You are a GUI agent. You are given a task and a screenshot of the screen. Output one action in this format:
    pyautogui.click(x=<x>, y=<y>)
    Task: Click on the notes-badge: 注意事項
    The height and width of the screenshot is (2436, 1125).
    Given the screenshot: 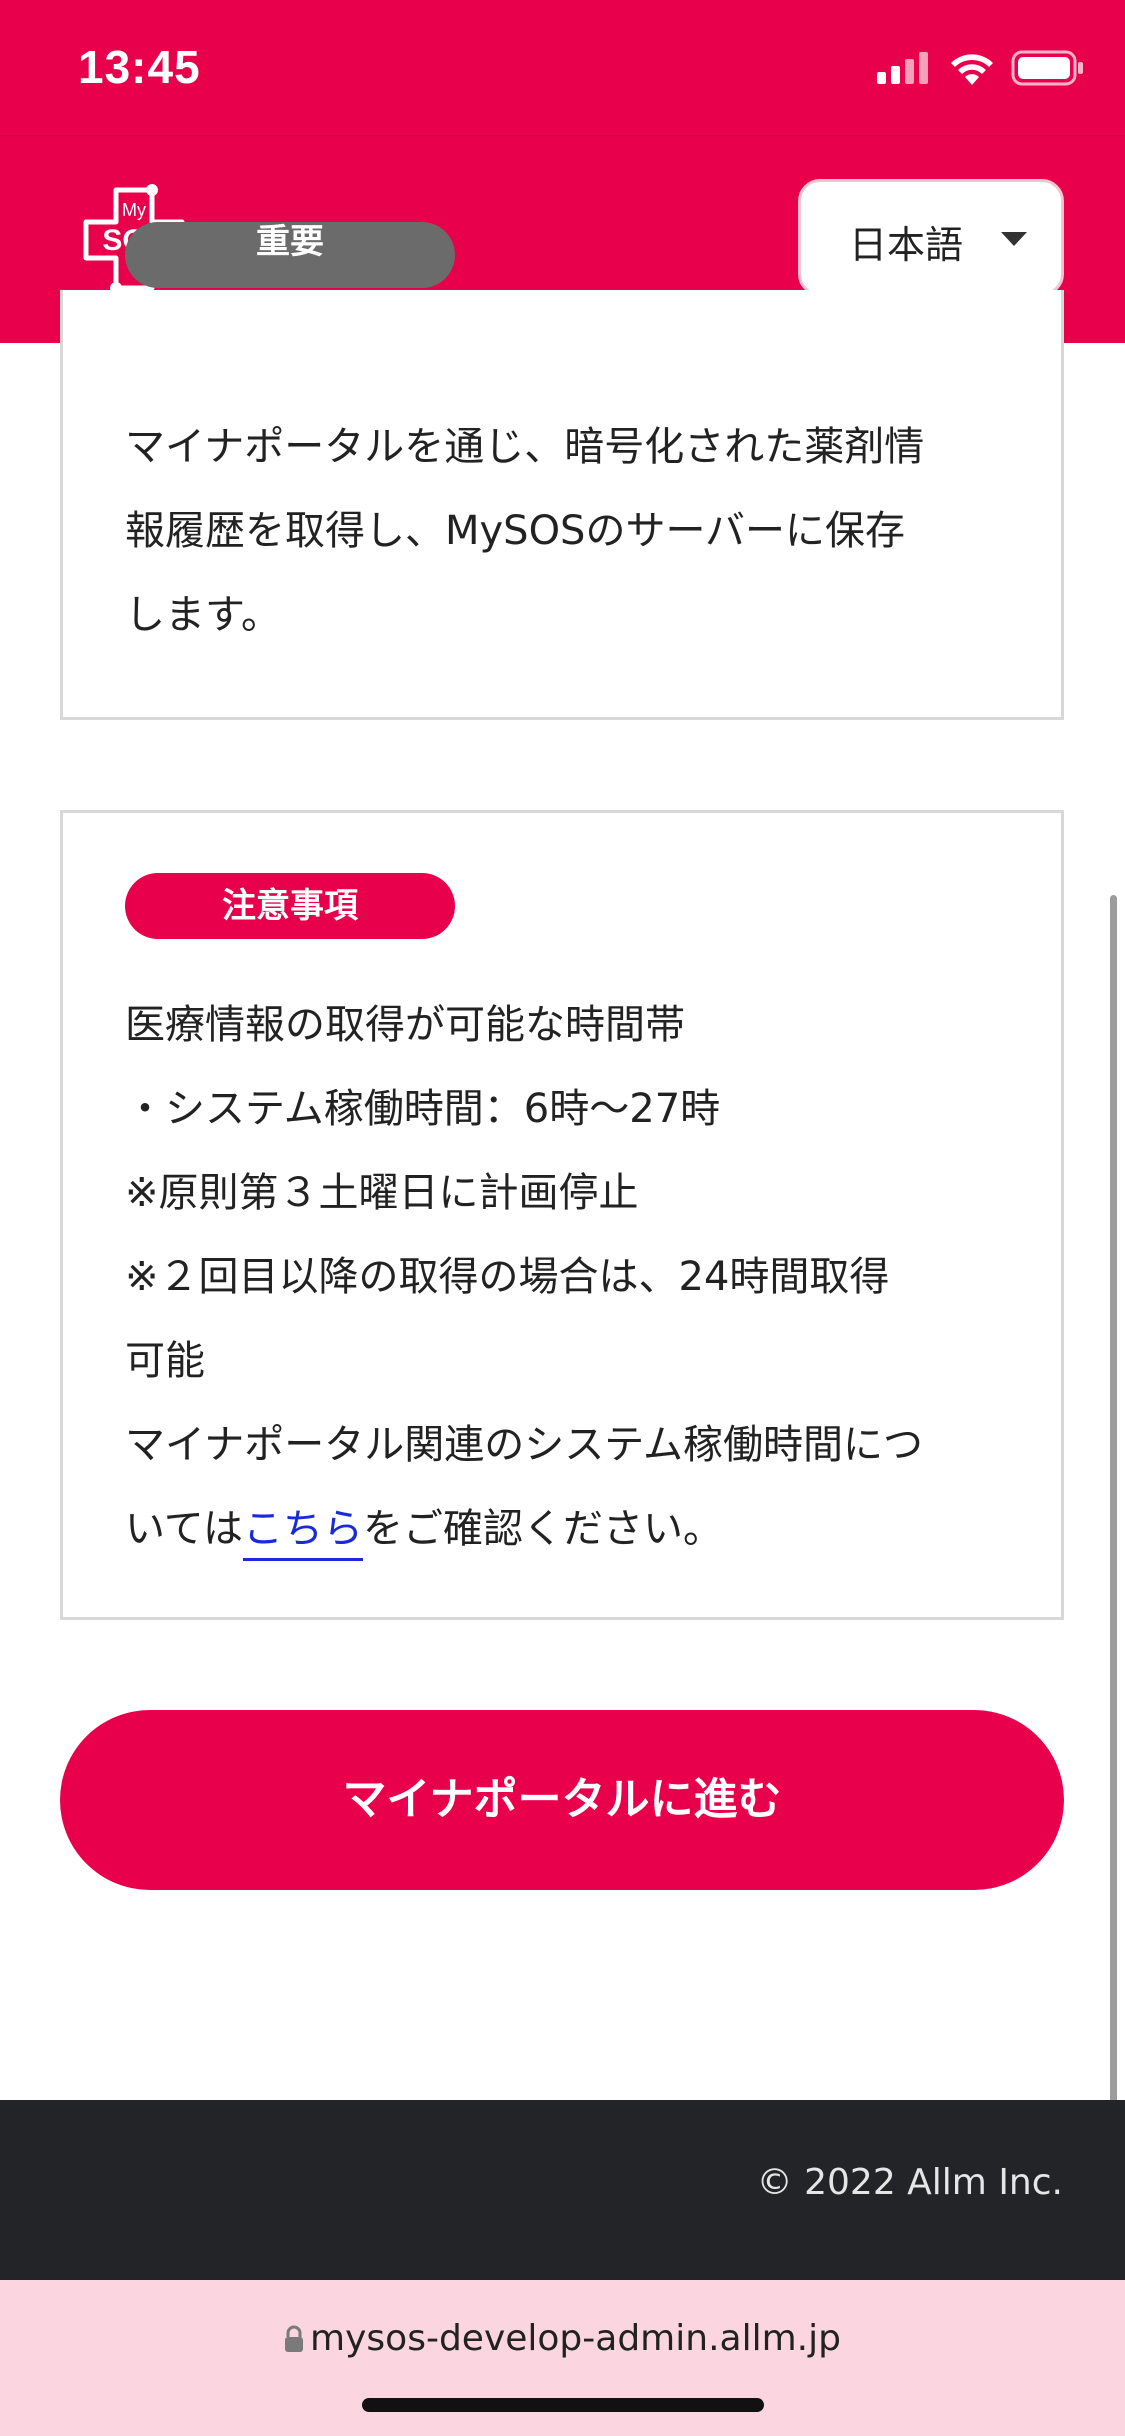 What is the action you would take?
    pyautogui.click(x=290, y=906)
    